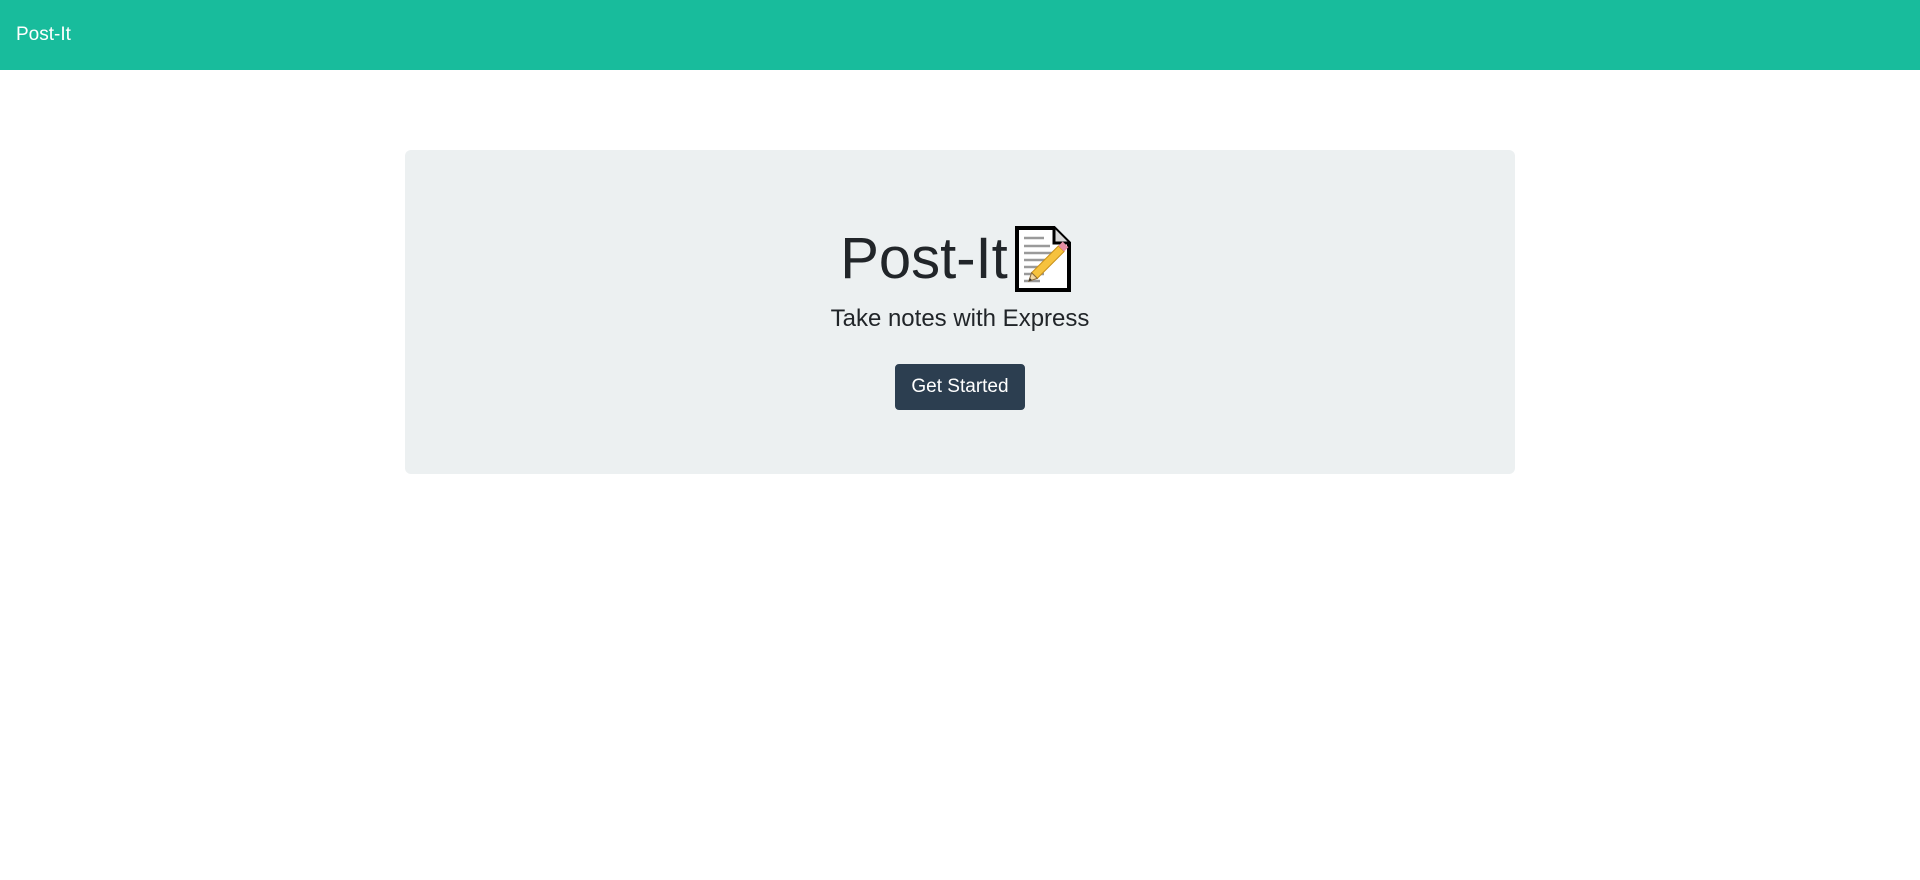 Image resolution: width=1920 pixels, height=880 pixels. What do you see at coordinates (43, 35) in the screenshot?
I see `navbar-brand-link: Post-It` at bounding box center [43, 35].